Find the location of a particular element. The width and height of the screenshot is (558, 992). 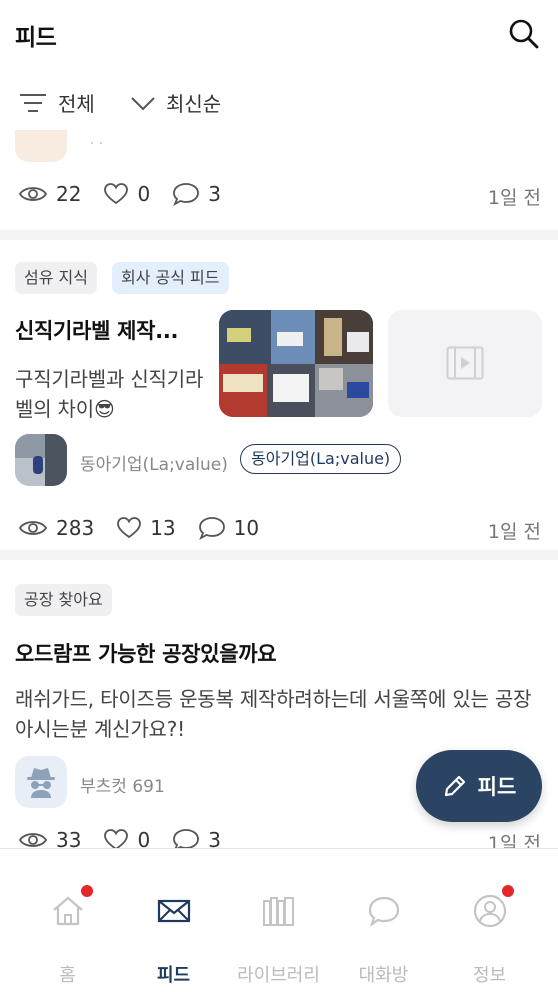

nav-home: 홈 is located at coordinates (67, 920).